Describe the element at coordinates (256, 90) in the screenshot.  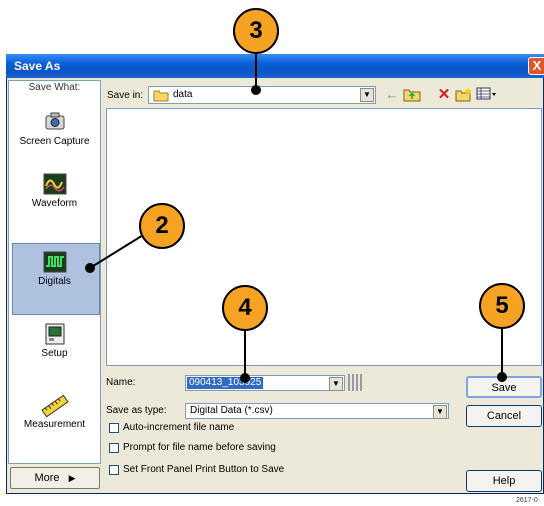
I see `callout-3-pointer` at that location.